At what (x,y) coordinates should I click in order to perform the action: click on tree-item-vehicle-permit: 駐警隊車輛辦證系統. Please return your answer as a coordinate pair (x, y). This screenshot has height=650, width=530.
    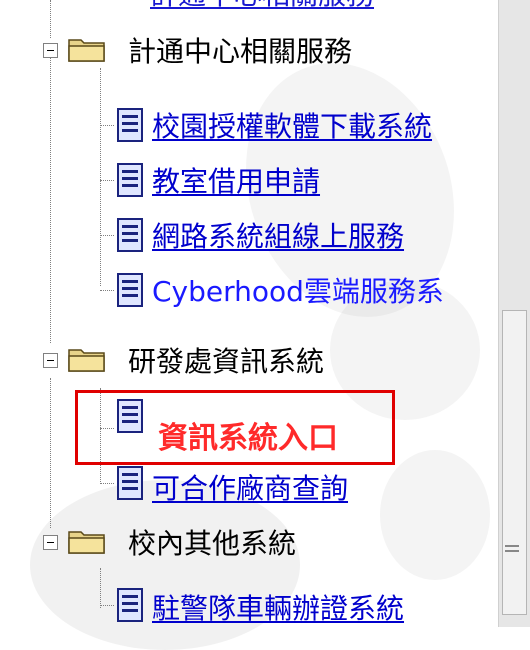
    Looking at the image, I should click on (278, 607).